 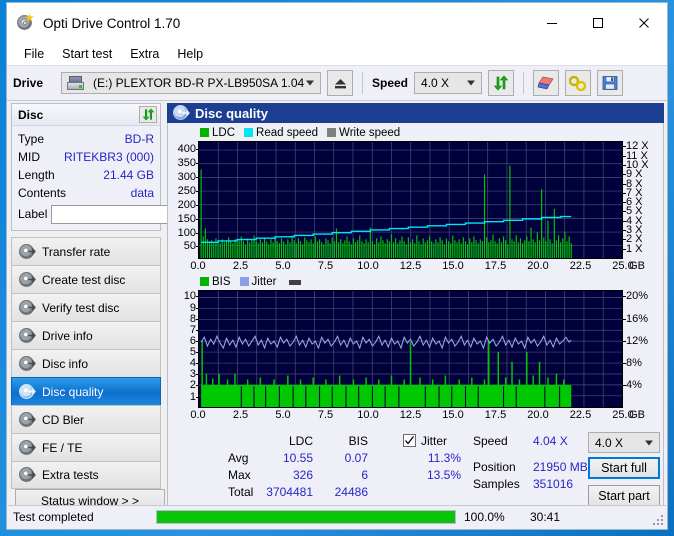 I want to click on test-speed-select: 4.0 X, so click(x=624, y=442).